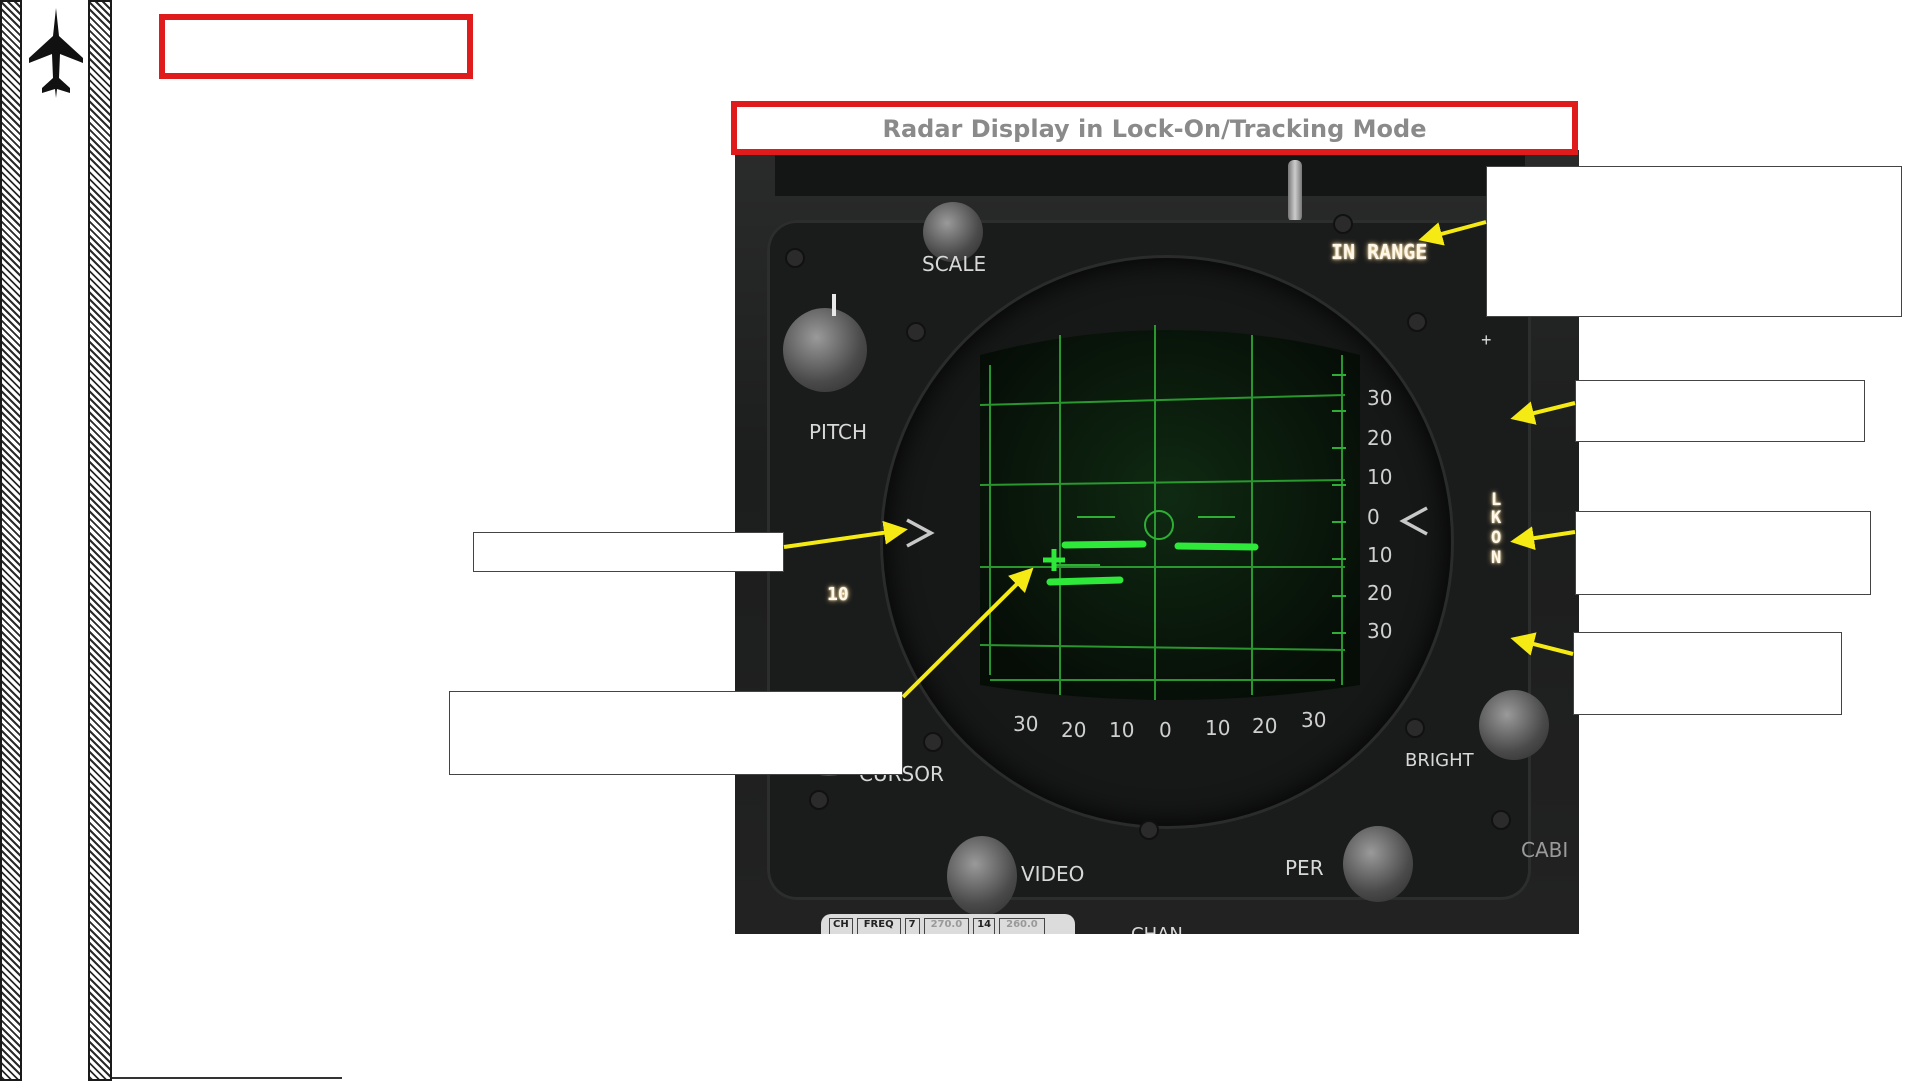  Describe the element at coordinates (967, 633) in the screenshot. I see `arrow-target-symbol` at that location.